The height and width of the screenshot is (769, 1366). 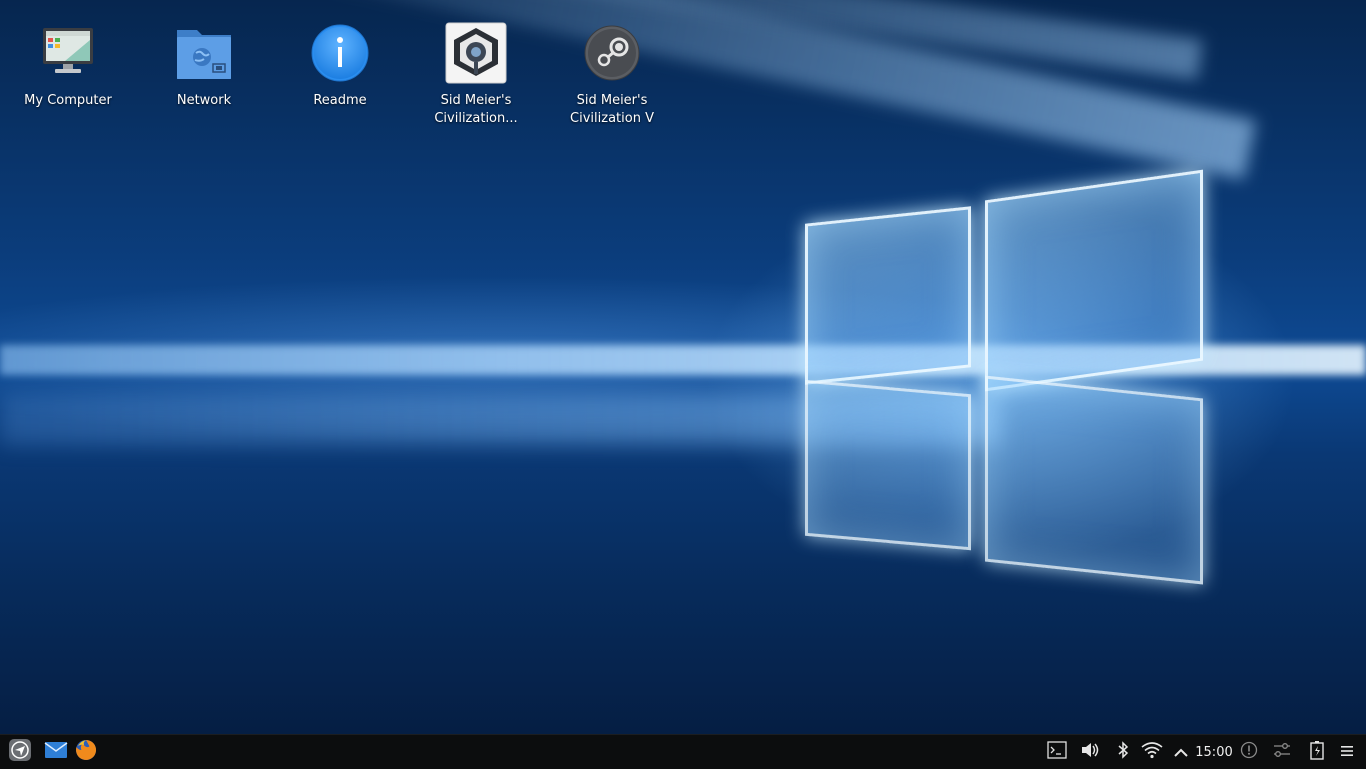 I want to click on clock: 15:00, so click(x=1214, y=752).